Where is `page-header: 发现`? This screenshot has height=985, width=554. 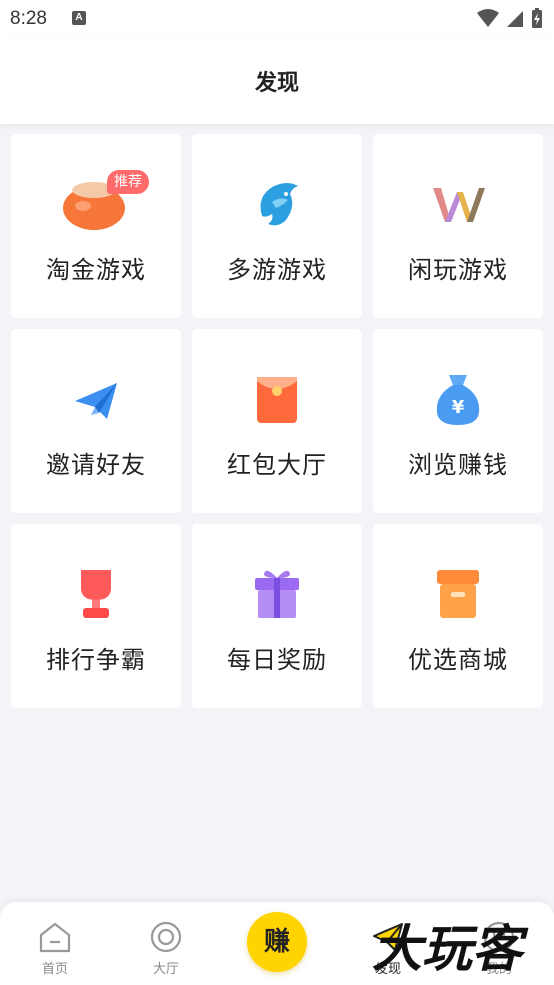
page-header: 发现 is located at coordinates (277, 81).